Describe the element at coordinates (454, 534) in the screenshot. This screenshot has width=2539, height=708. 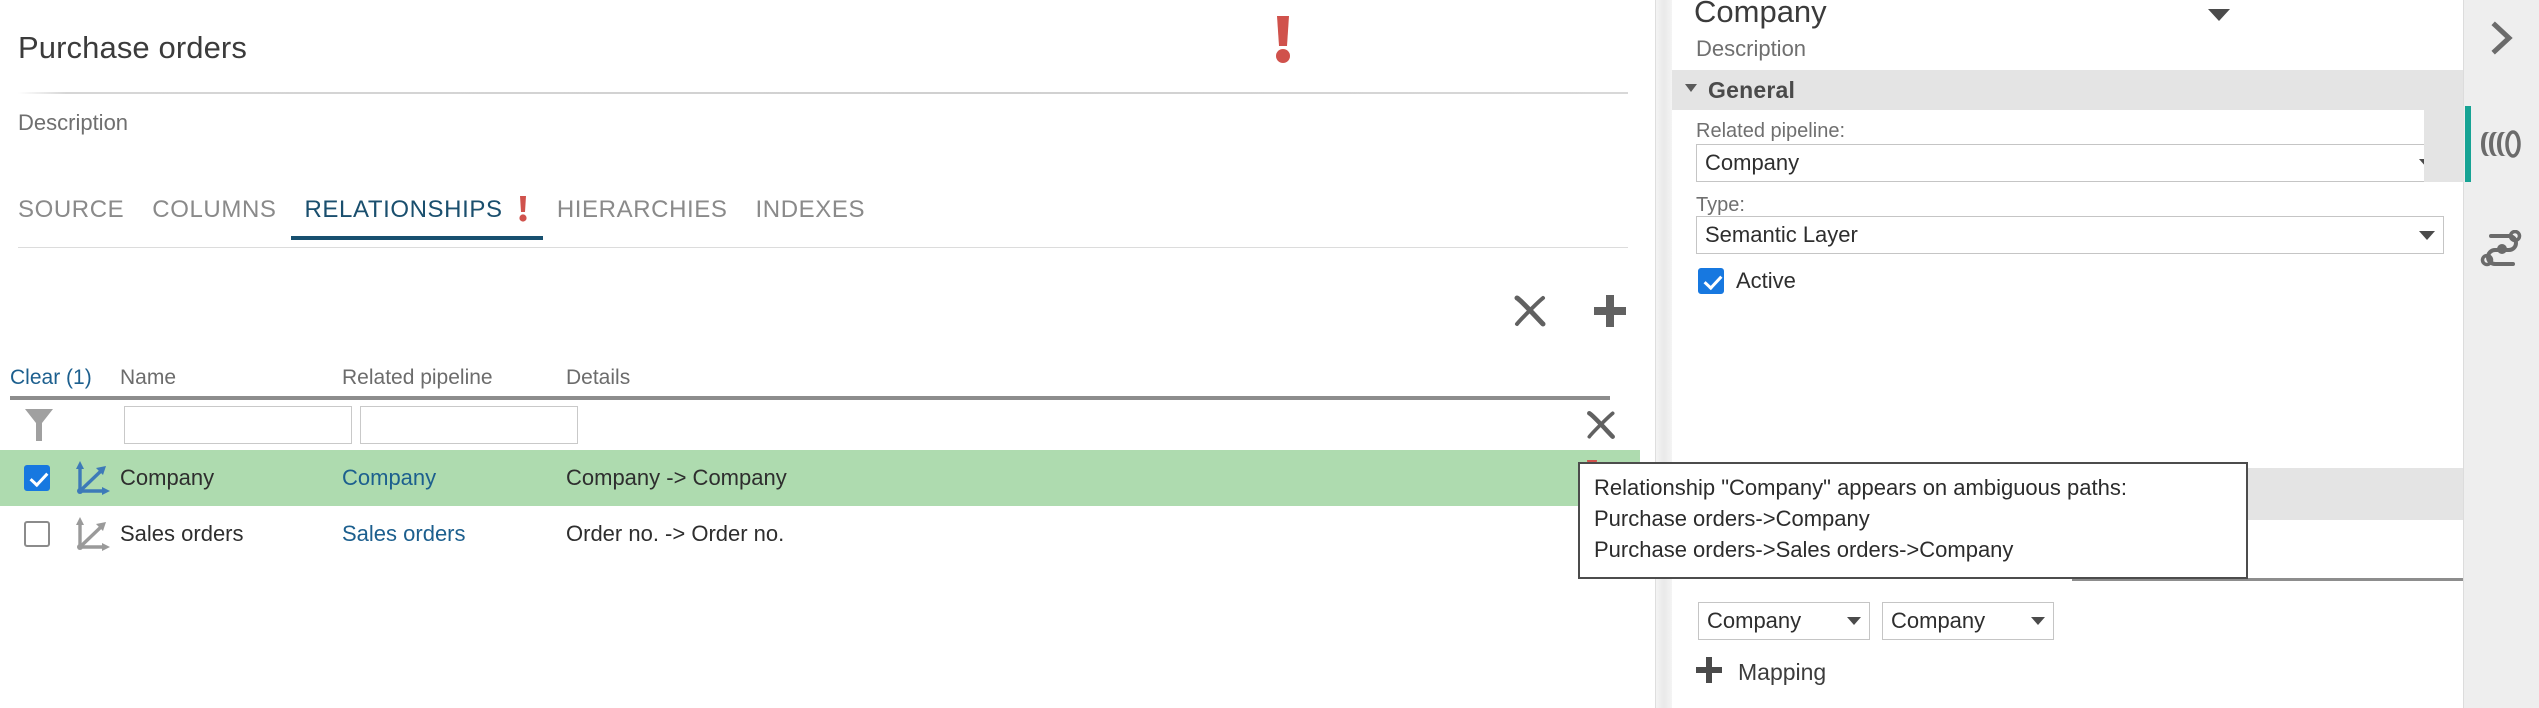
I see `row-related-pipeline-link: Sales orders` at that location.